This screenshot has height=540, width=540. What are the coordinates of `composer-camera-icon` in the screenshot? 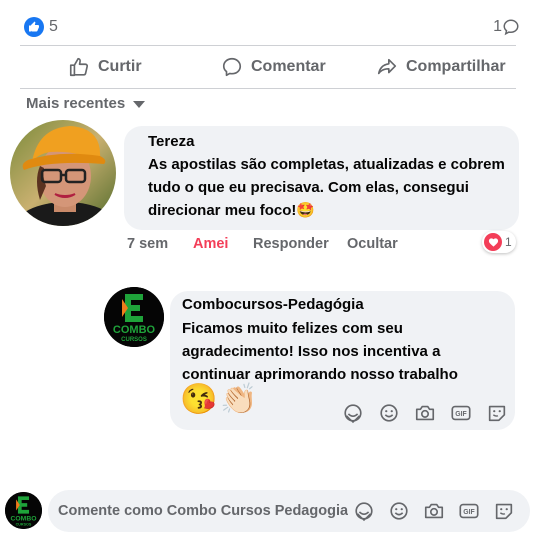 It's located at (434, 511).